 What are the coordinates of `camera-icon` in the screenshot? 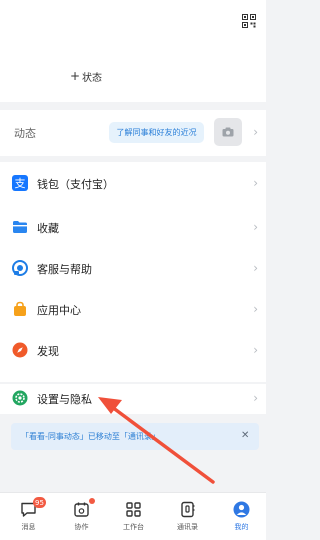 It's located at (228, 132).